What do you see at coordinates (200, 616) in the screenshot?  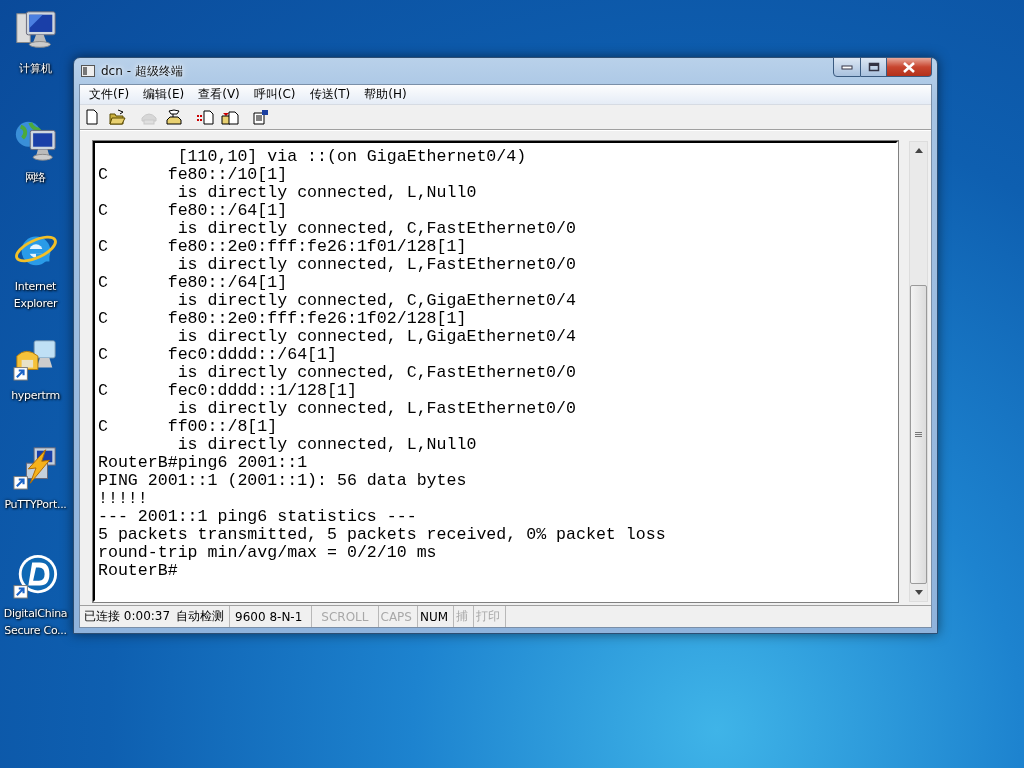 I see `status-text: 自动检测` at bounding box center [200, 616].